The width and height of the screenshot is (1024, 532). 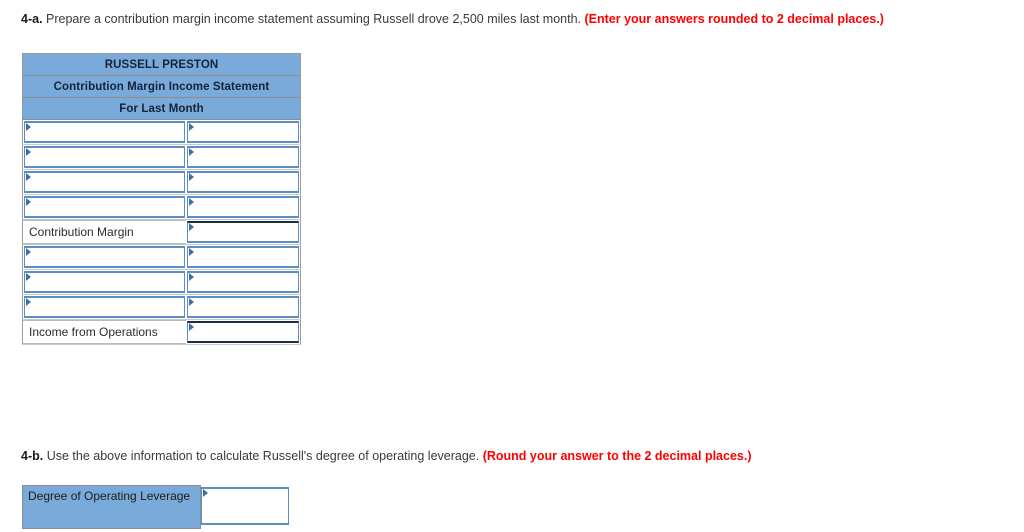 I want to click on statement-row-2-label-cell, so click(x=104, y=182).